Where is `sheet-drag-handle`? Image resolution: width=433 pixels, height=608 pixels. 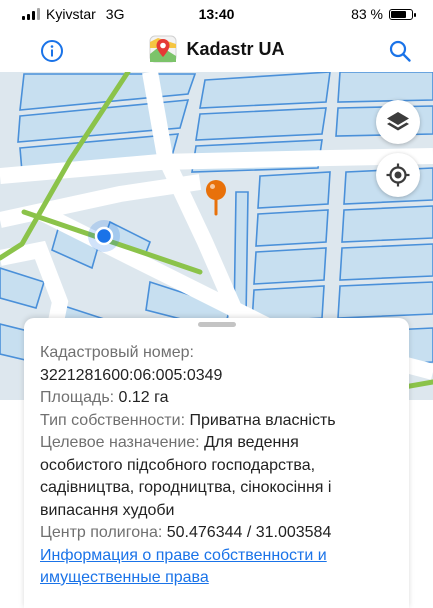
sheet-drag-handle is located at coordinates (216, 324).